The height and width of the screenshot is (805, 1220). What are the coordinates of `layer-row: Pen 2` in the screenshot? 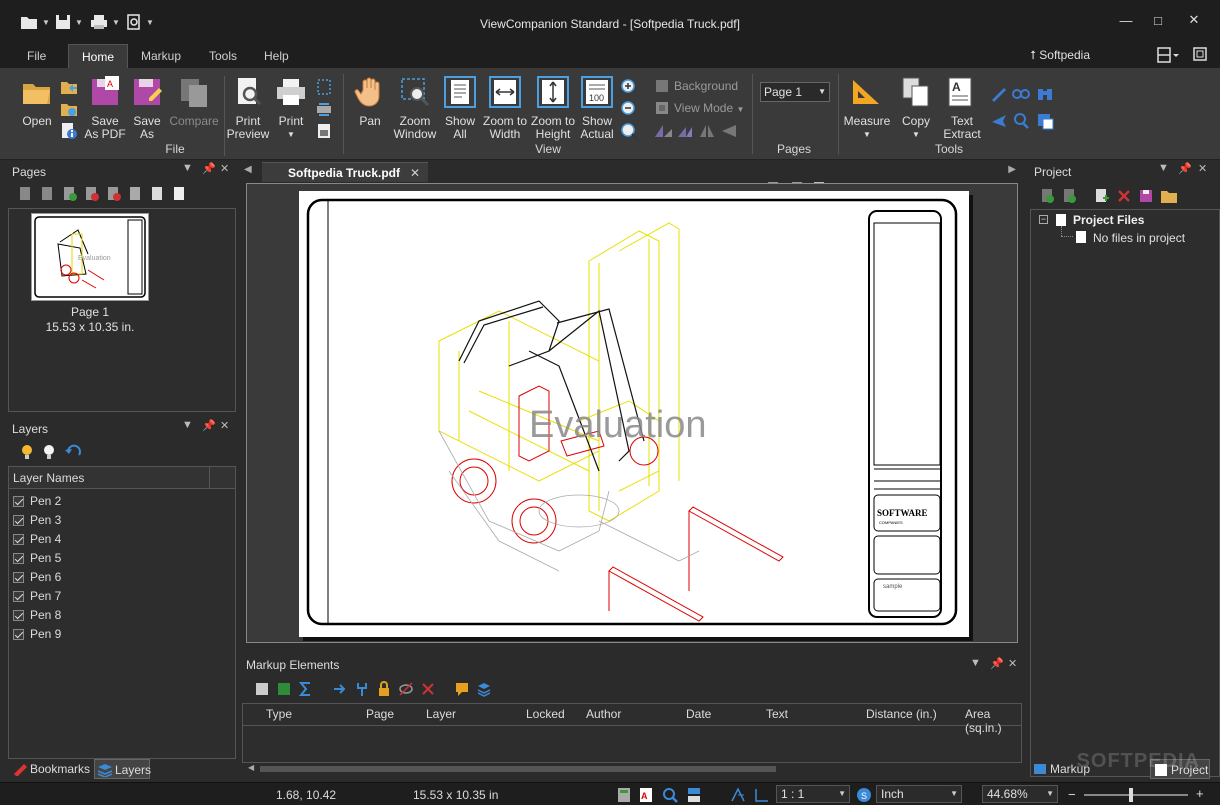 It's located at (37, 501).